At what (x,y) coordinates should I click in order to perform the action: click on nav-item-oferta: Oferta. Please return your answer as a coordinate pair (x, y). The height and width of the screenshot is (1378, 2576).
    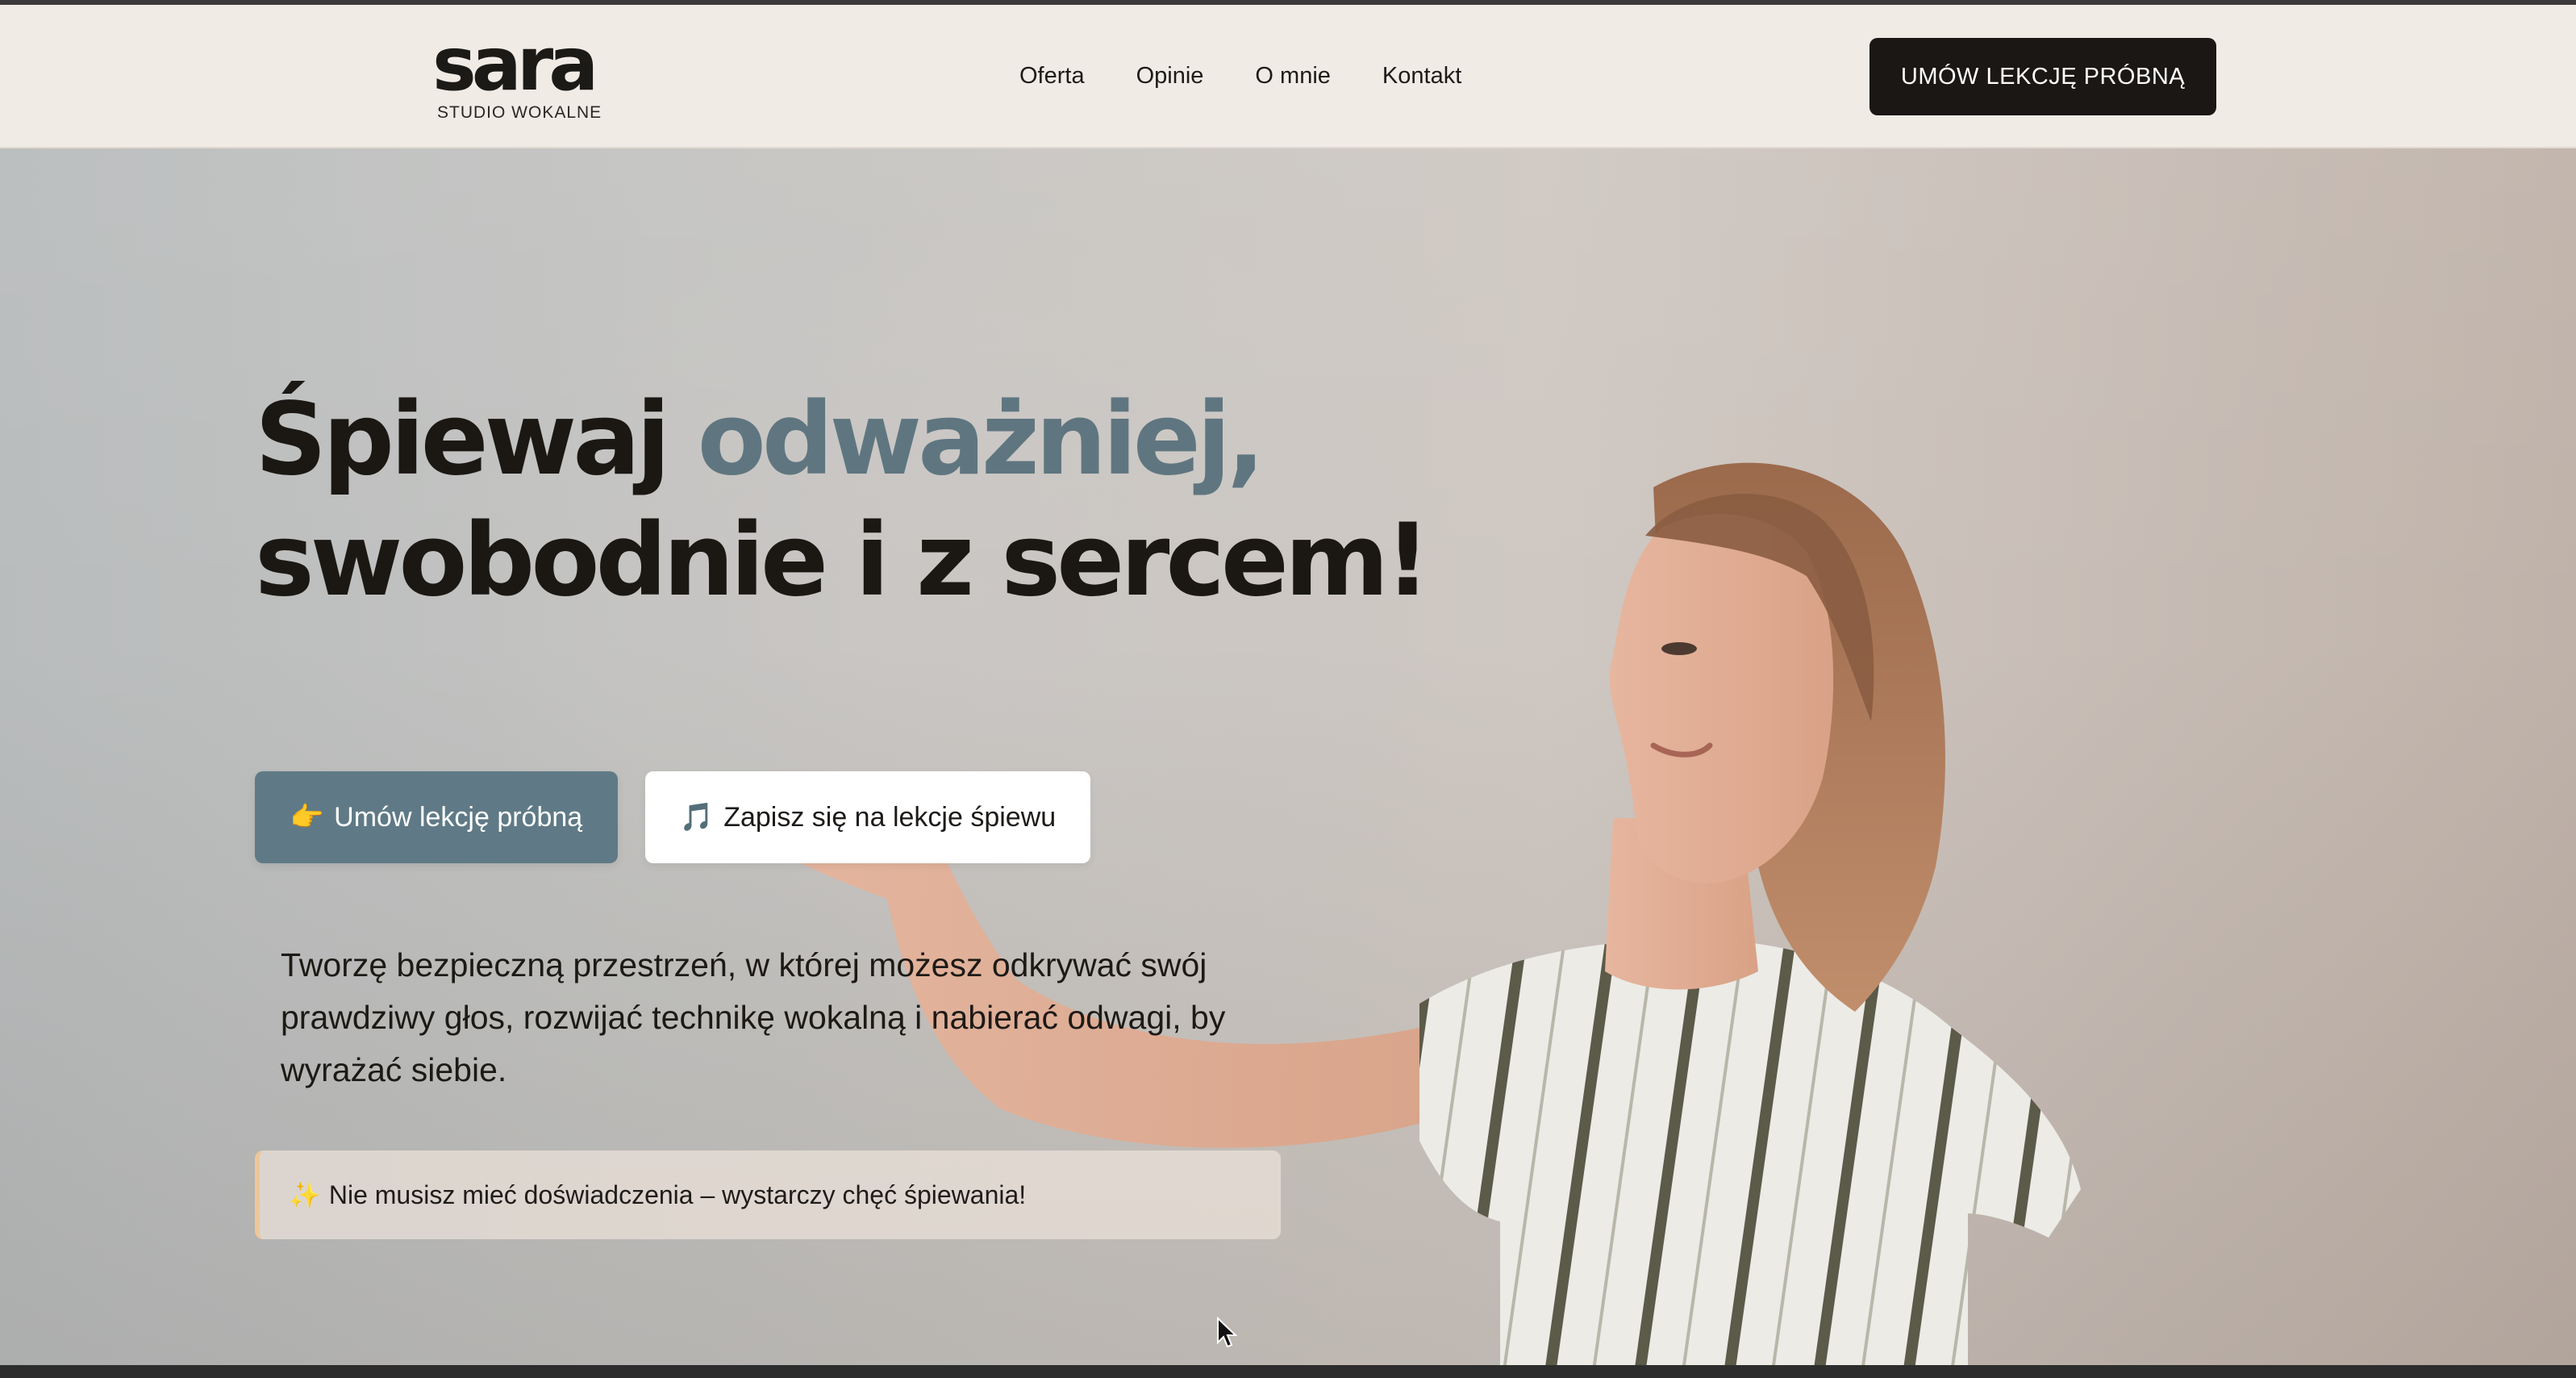
    Looking at the image, I should click on (1052, 76).